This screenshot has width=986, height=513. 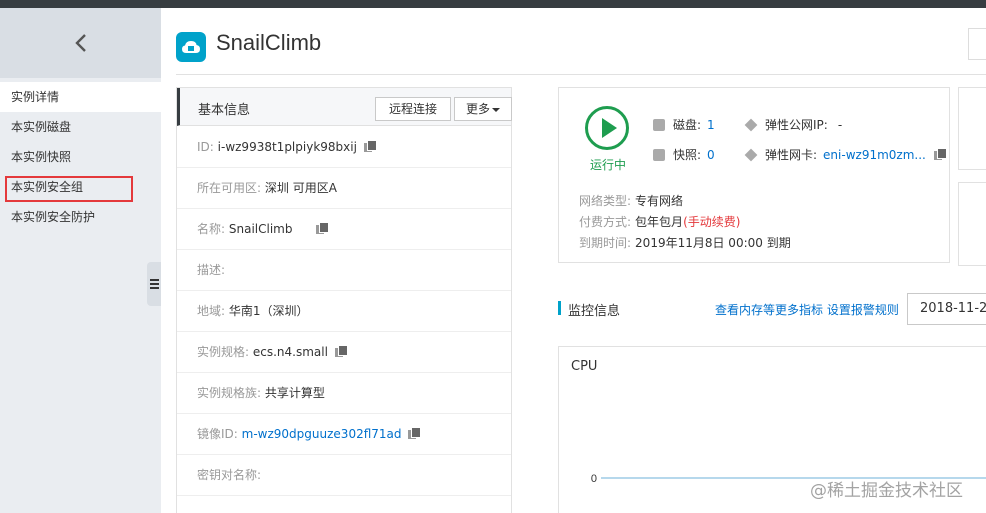 What do you see at coordinates (211, 270) in the screenshot?
I see `info-label: 描述:` at bounding box center [211, 270].